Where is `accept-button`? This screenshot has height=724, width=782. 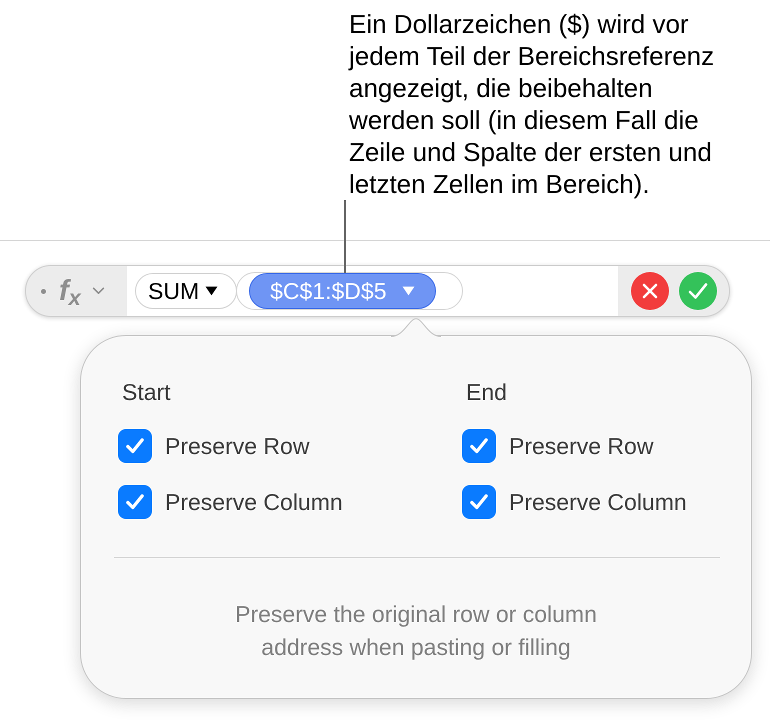 accept-button is located at coordinates (698, 291).